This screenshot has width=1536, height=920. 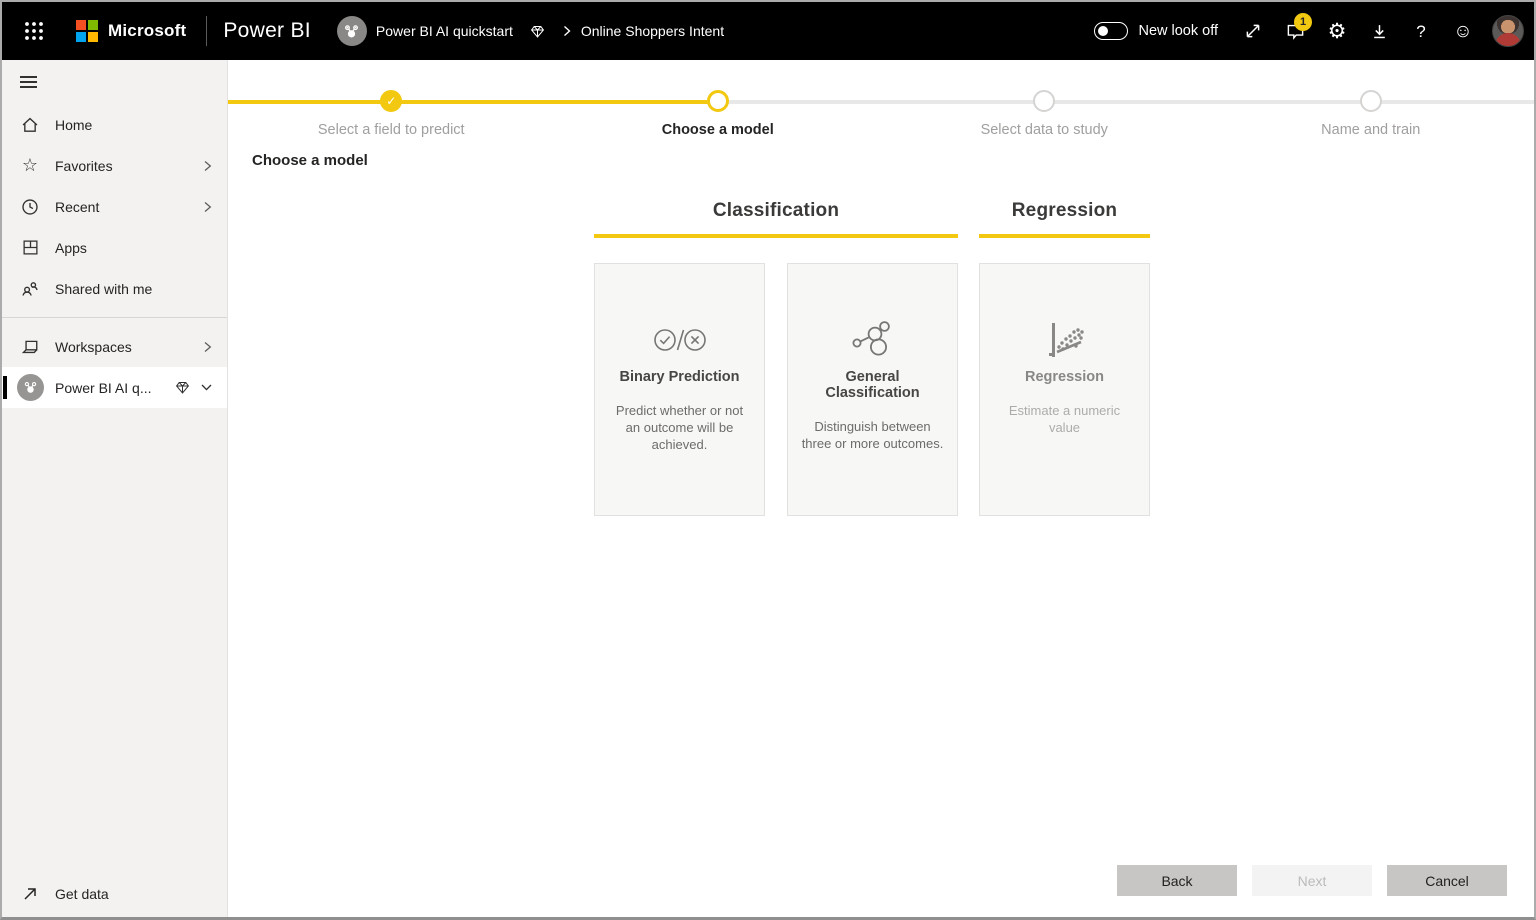 What do you see at coordinates (30, 125) in the screenshot?
I see `home-icon` at bounding box center [30, 125].